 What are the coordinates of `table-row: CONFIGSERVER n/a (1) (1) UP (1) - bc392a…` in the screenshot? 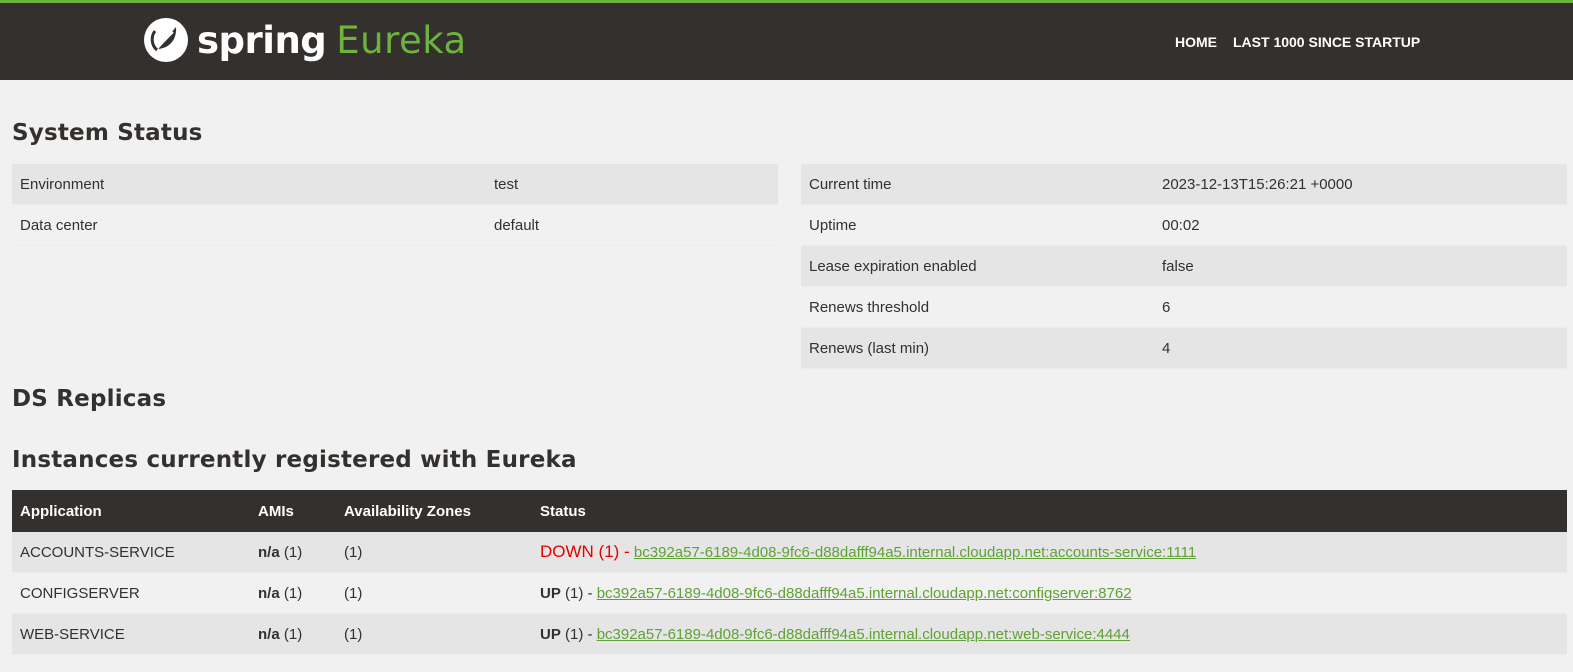 It's located at (789, 593).